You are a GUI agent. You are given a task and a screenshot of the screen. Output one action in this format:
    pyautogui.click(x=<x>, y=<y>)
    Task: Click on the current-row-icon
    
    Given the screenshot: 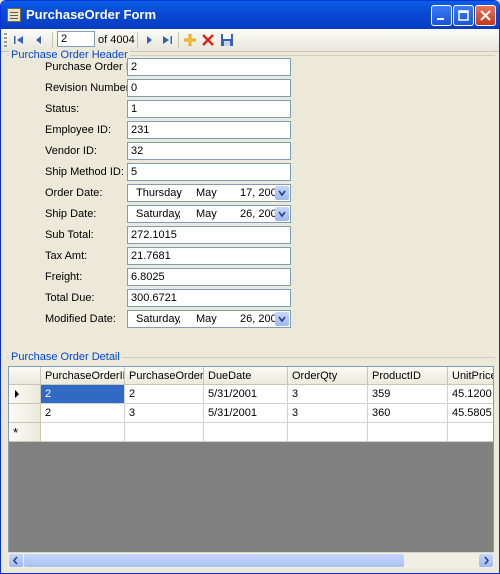 What is the action you would take?
    pyautogui.click(x=17, y=394)
    